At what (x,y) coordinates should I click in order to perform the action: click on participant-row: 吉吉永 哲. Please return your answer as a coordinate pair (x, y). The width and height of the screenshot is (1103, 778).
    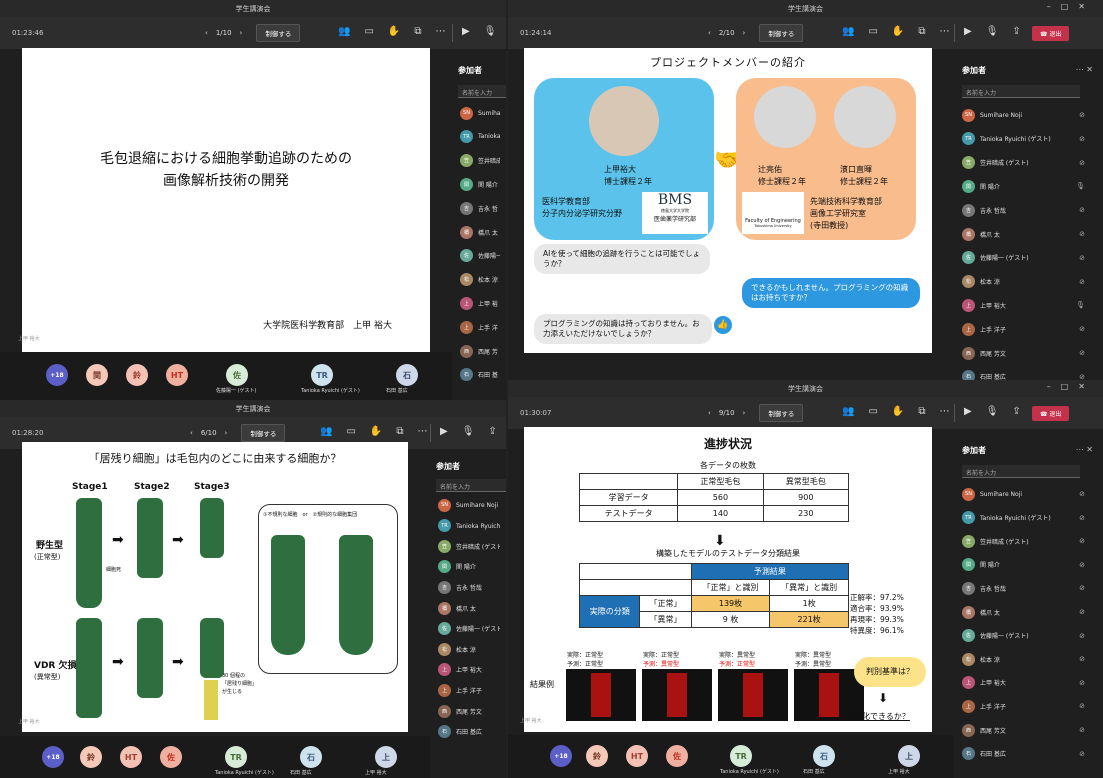
    Looking at the image, I should click on (480, 208).